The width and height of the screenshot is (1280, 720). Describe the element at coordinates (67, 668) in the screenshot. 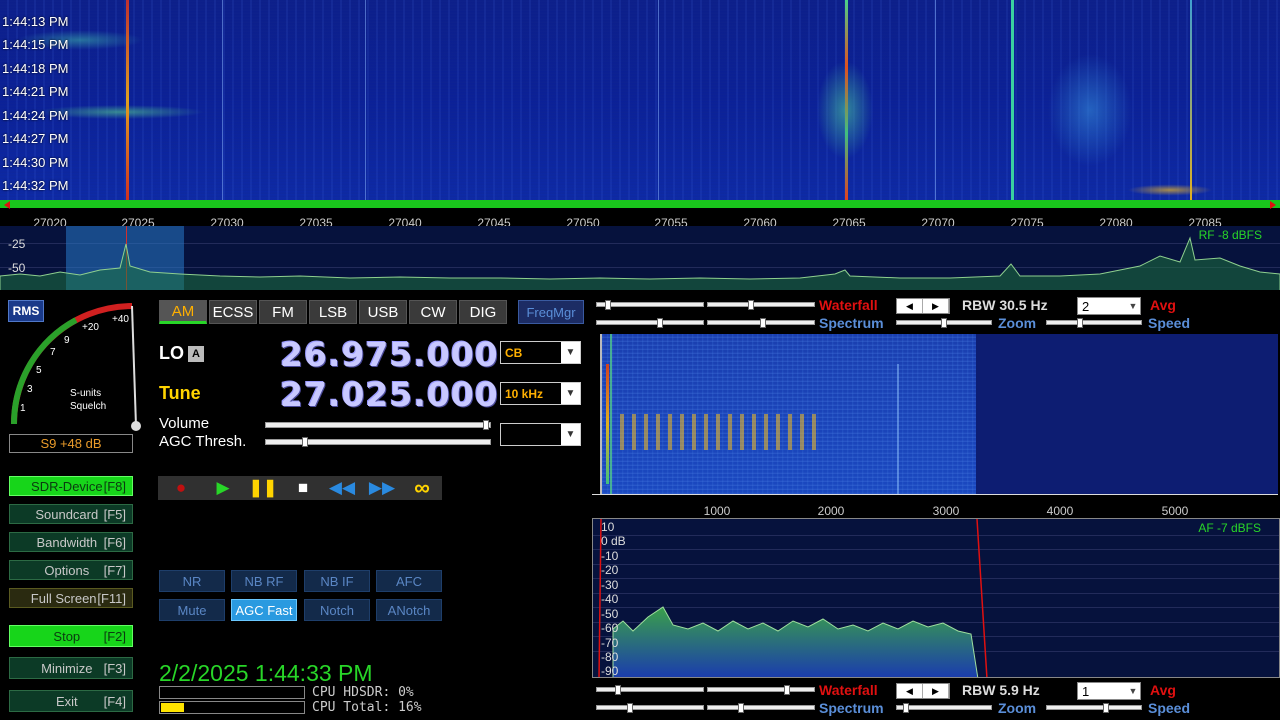

I see `button-label: Minimize` at that location.